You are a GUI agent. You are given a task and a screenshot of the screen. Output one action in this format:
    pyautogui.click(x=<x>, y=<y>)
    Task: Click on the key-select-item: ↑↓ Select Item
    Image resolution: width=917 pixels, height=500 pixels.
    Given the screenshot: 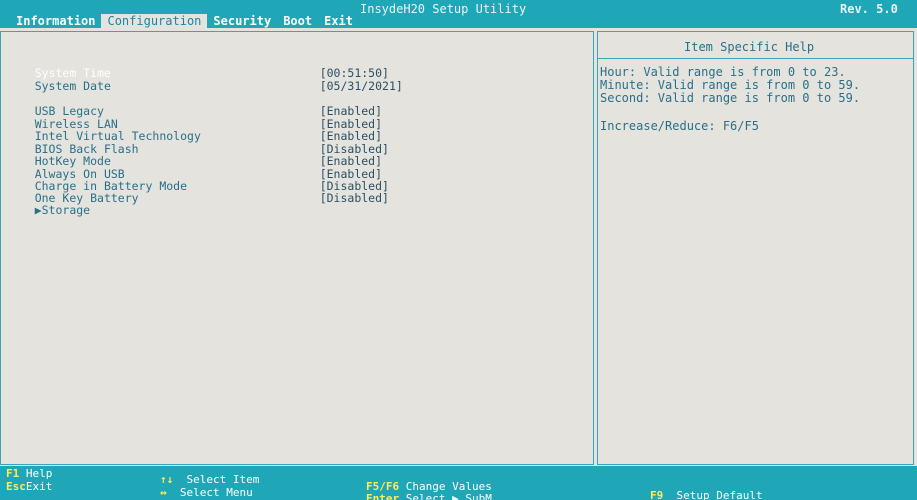 What is the action you would take?
    pyautogui.click(x=209, y=479)
    